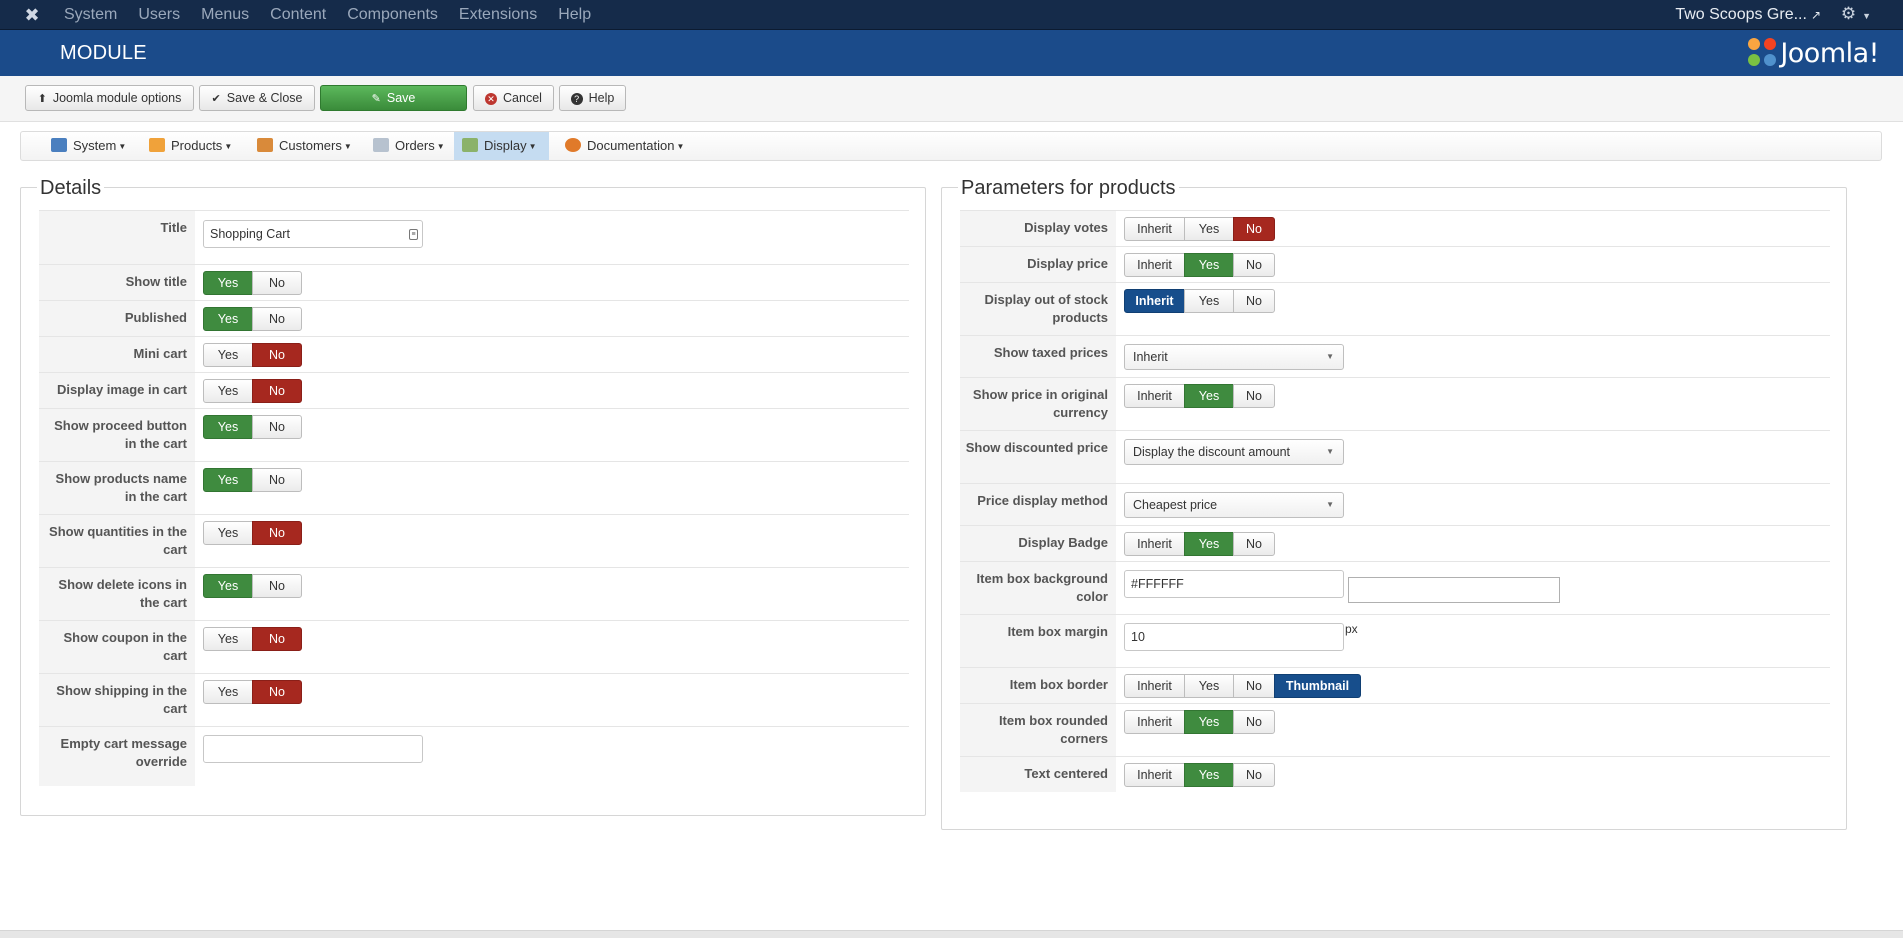  I want to click on text-centered-no: No, so click(1254, 775).